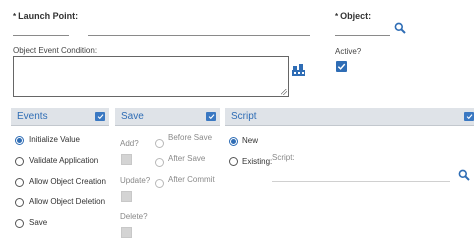 The height and width of the screenshot is (243, 474). Describe the element at coordinates (134, 216) in the screenshot. I see `delete-label: Delete?` at that location.